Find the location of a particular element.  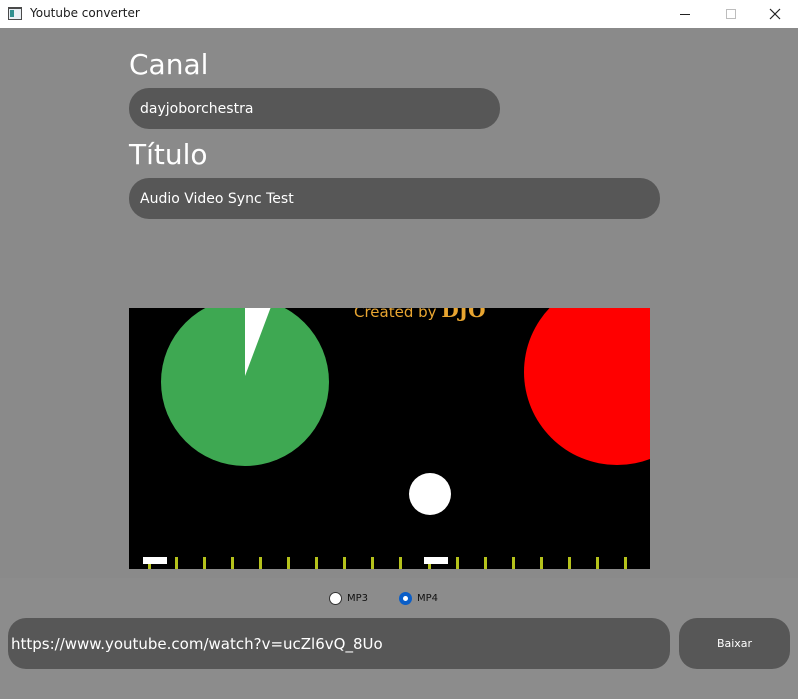

close-icon is located at coordinates (775, 14).